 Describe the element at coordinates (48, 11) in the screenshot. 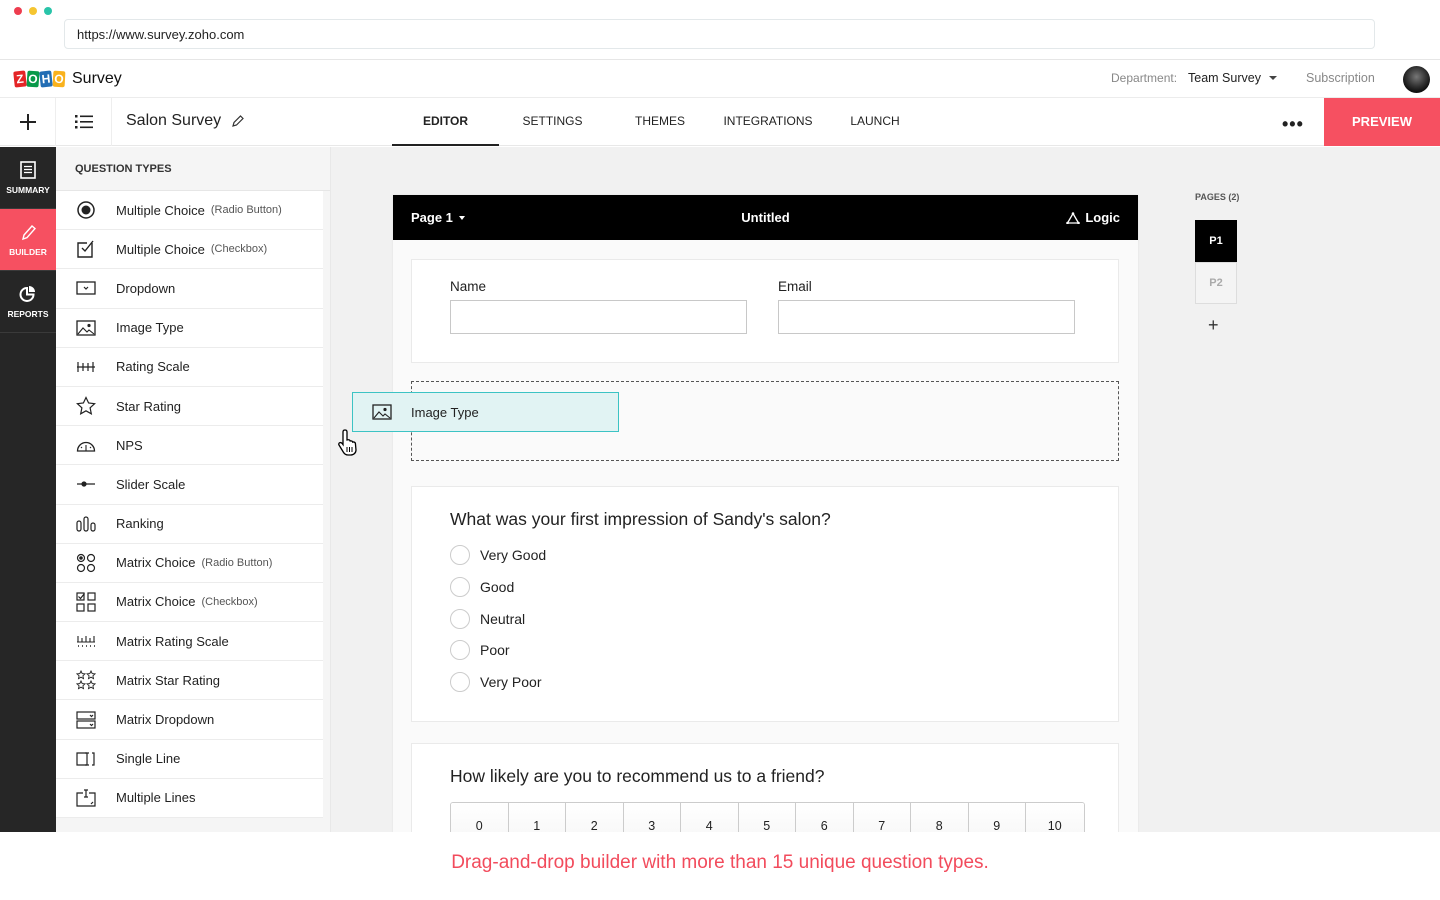

I see `maximize-window-button` at that location.